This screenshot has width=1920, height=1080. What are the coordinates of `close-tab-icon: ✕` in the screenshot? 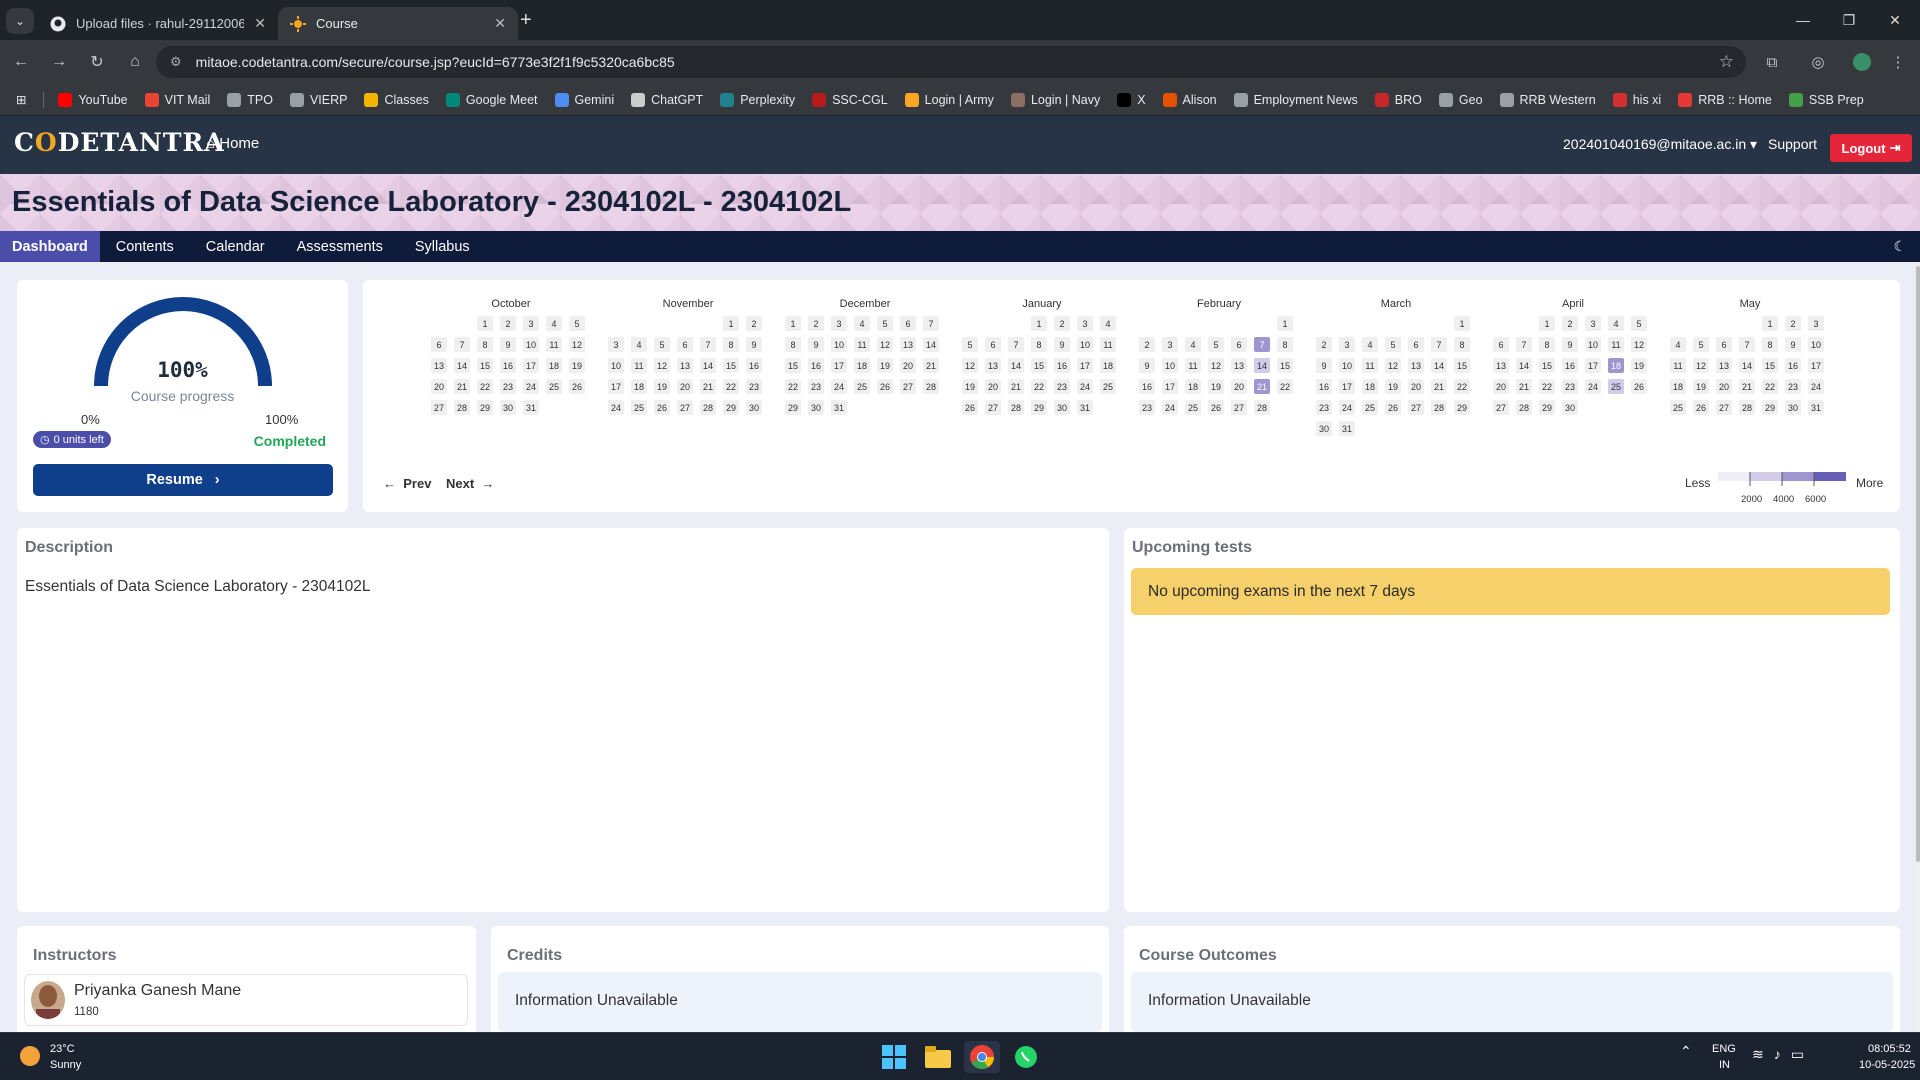 It's located at (500, 23).